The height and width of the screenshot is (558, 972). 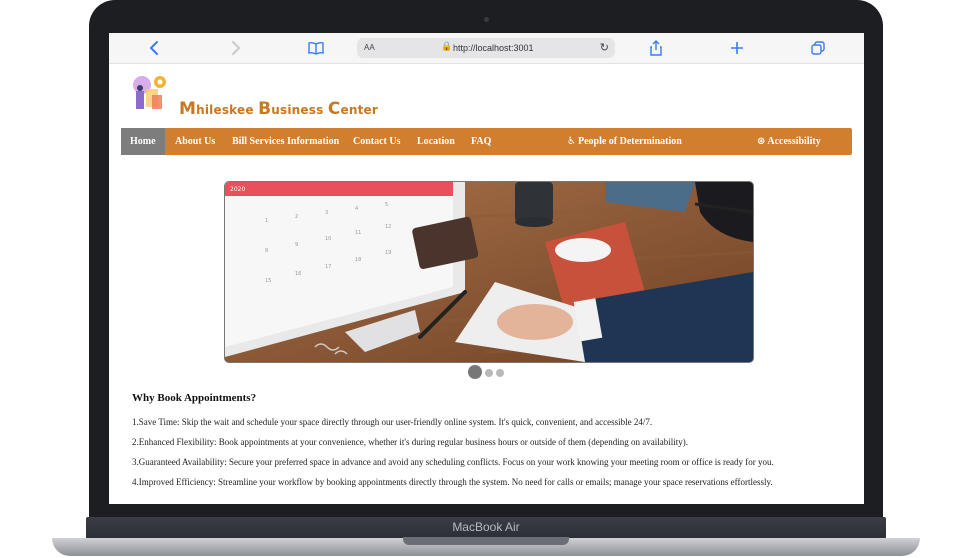 I want to click on svg-text: 9, so click(x=296, y=245).